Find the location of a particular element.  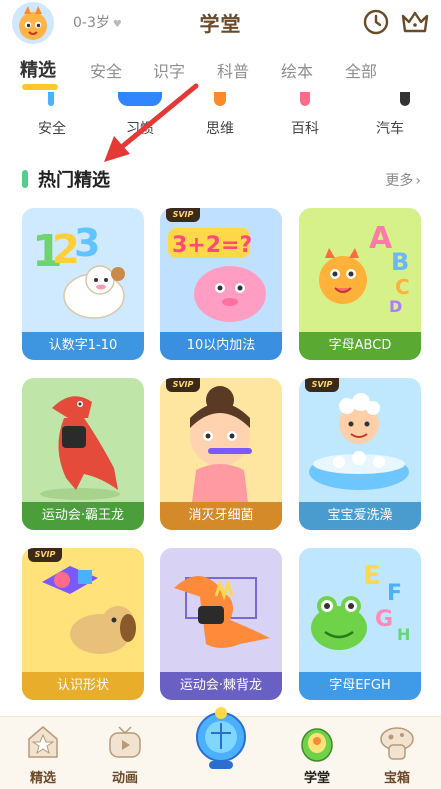

category-safety: 安全 is located at coordinates (52, 115).